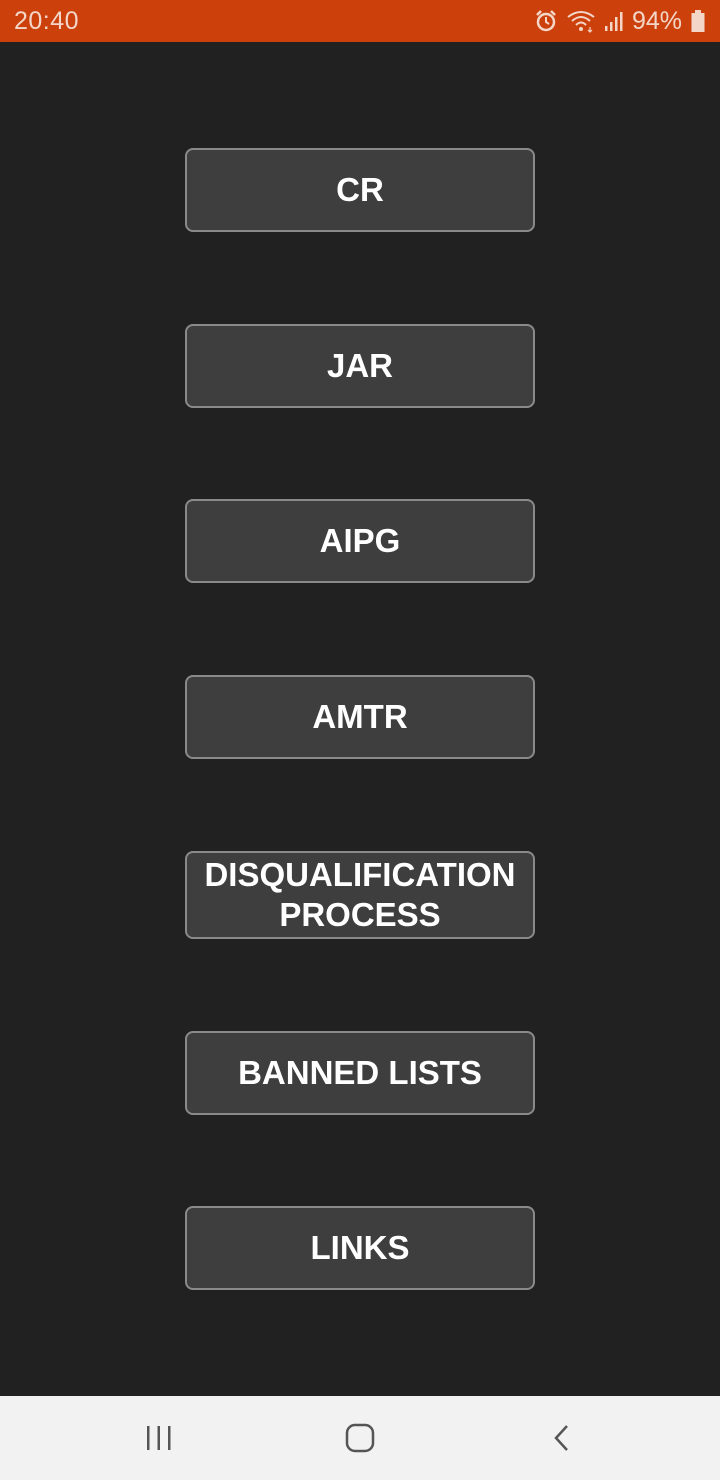 The height and width of the screenshot is (1480, 720). What do you see at coordinates (581, 21) in the screenshot?
I see `wifi-icon` at bounding box center [581, 21].